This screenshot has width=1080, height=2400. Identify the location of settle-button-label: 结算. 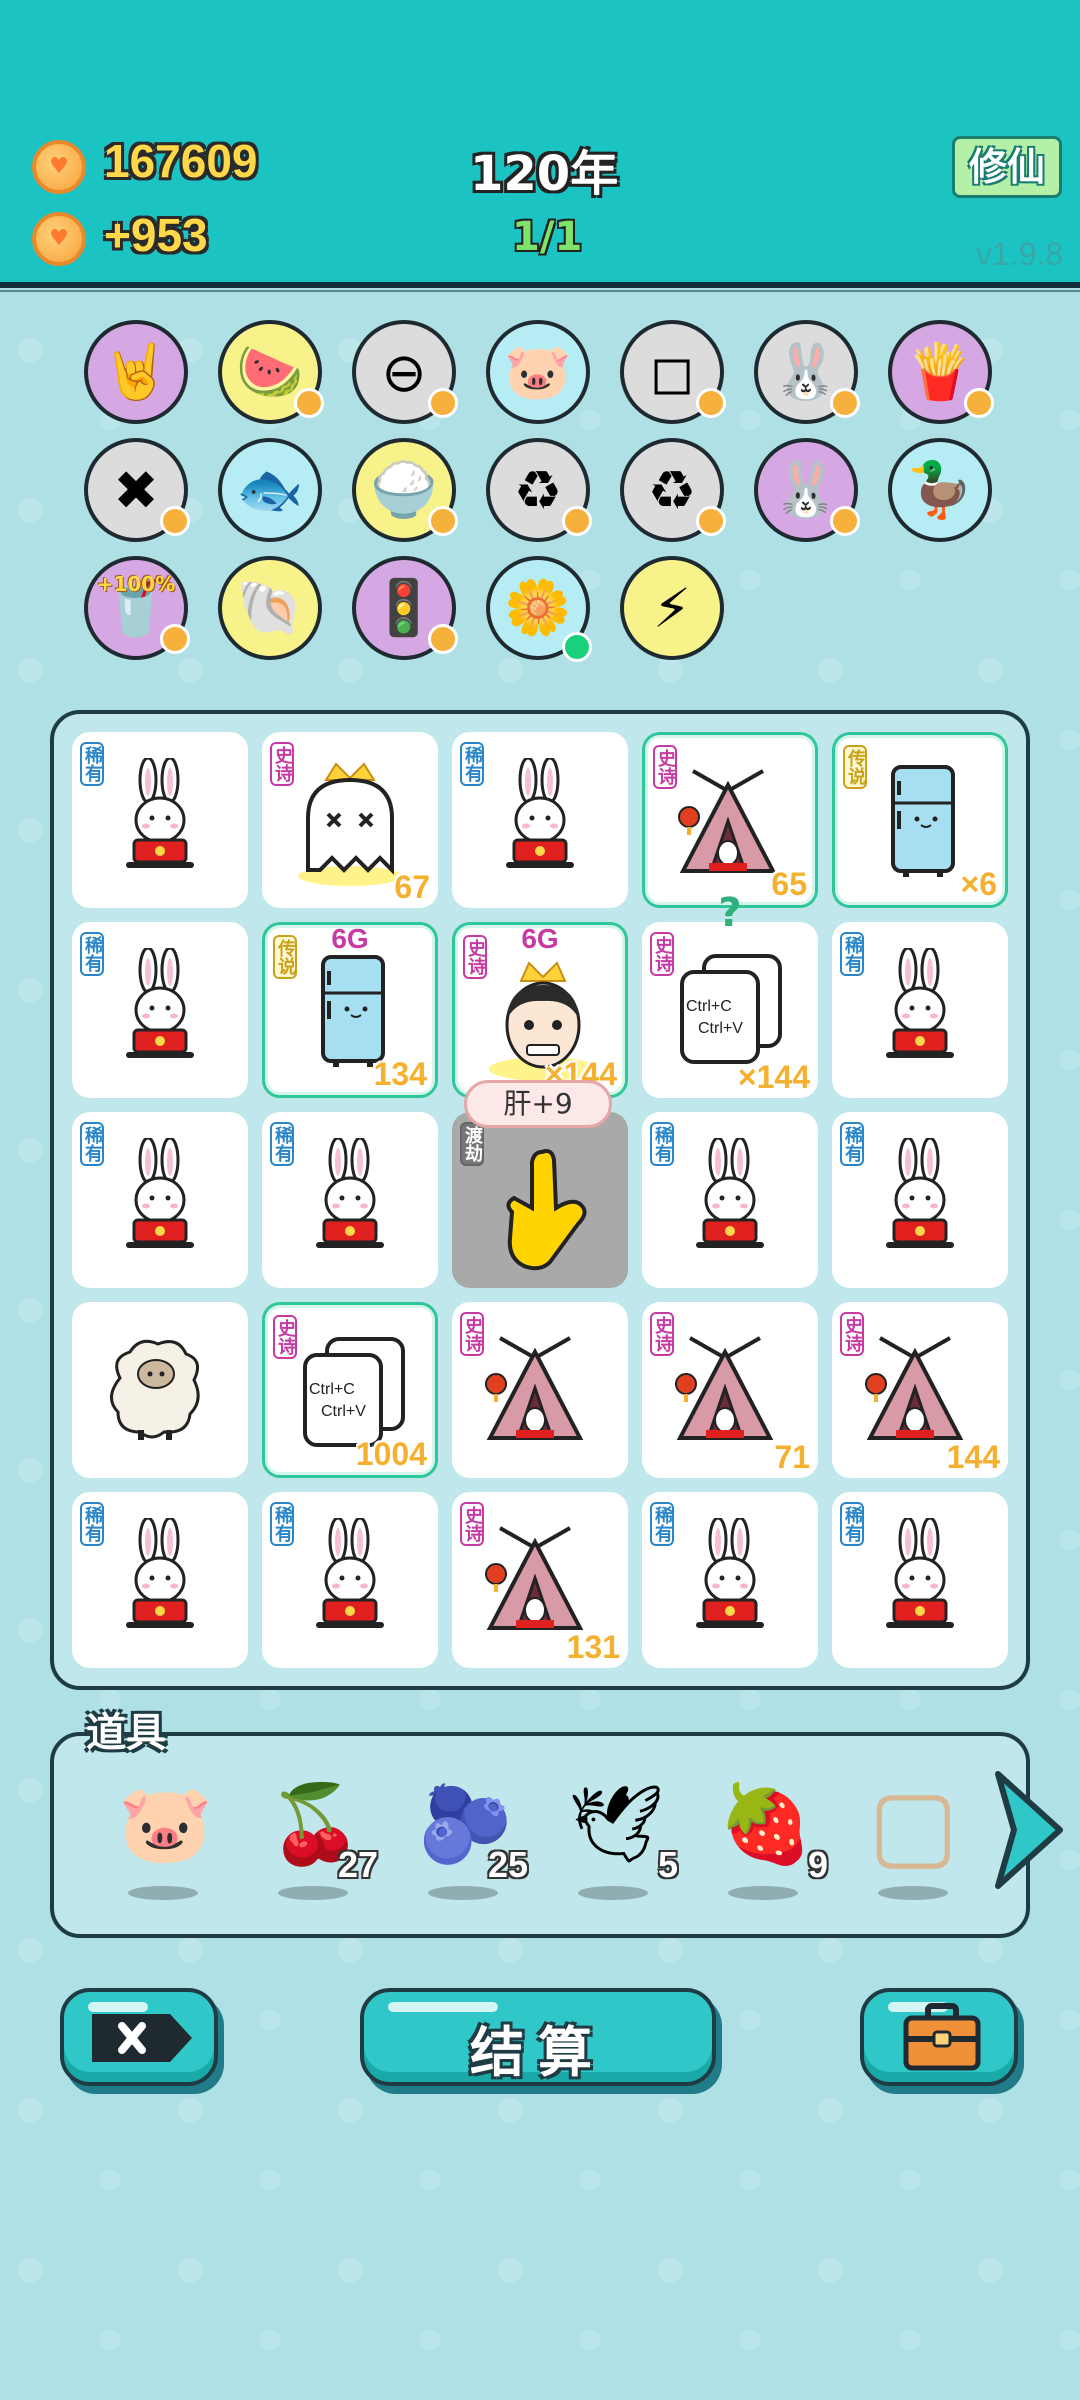
(538, 2052).